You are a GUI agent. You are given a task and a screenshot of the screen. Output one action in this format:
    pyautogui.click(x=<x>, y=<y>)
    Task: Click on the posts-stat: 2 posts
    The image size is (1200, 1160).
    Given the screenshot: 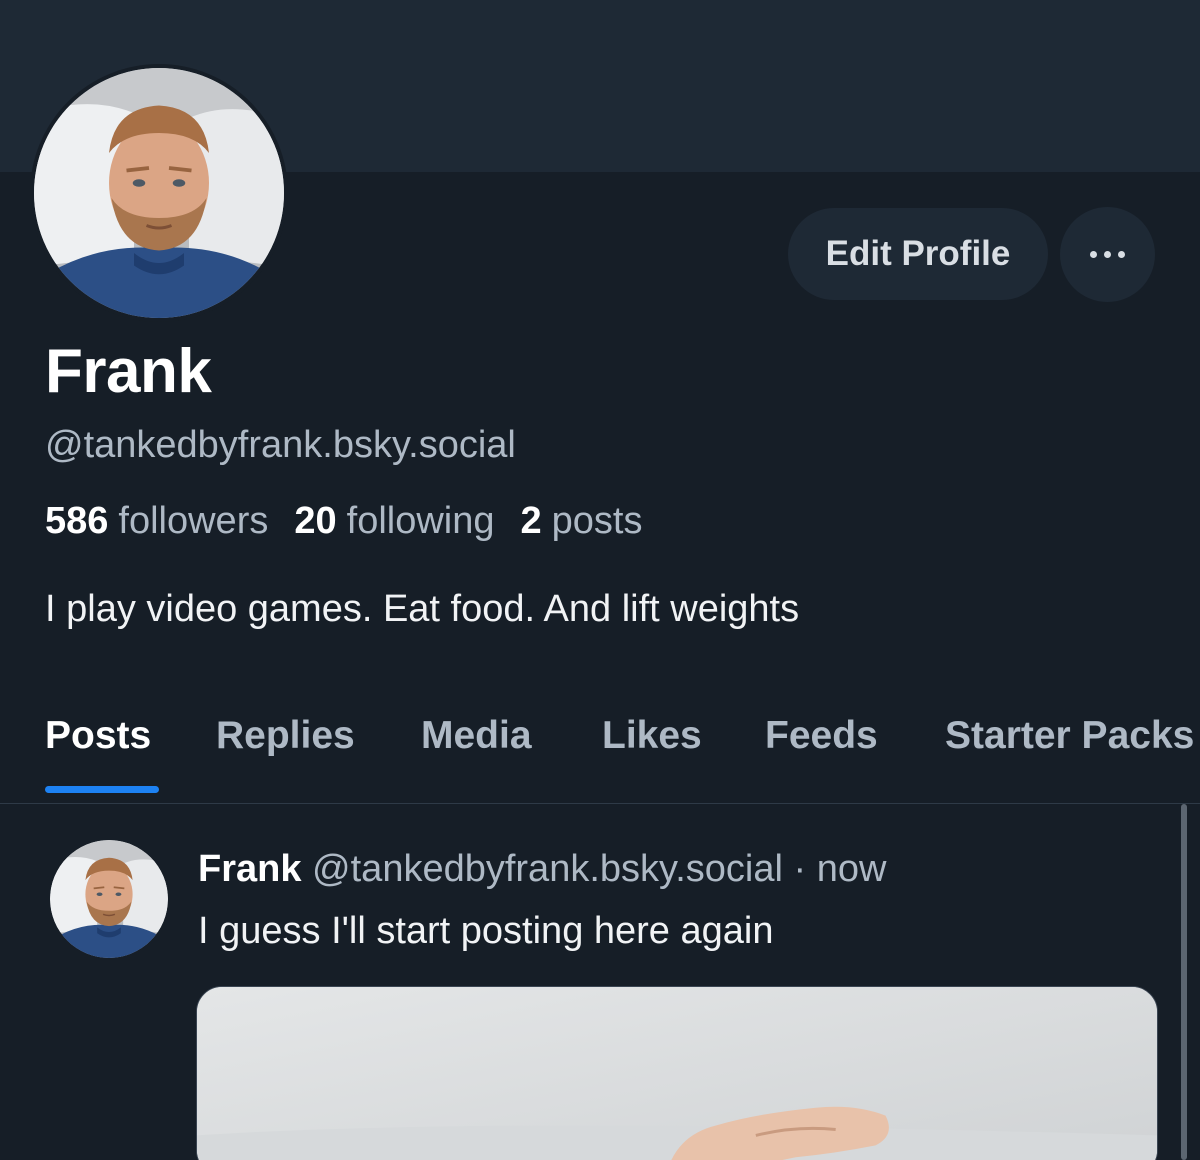 What is the action you would take?
    pyautogui.click(x=582, y=521)
    